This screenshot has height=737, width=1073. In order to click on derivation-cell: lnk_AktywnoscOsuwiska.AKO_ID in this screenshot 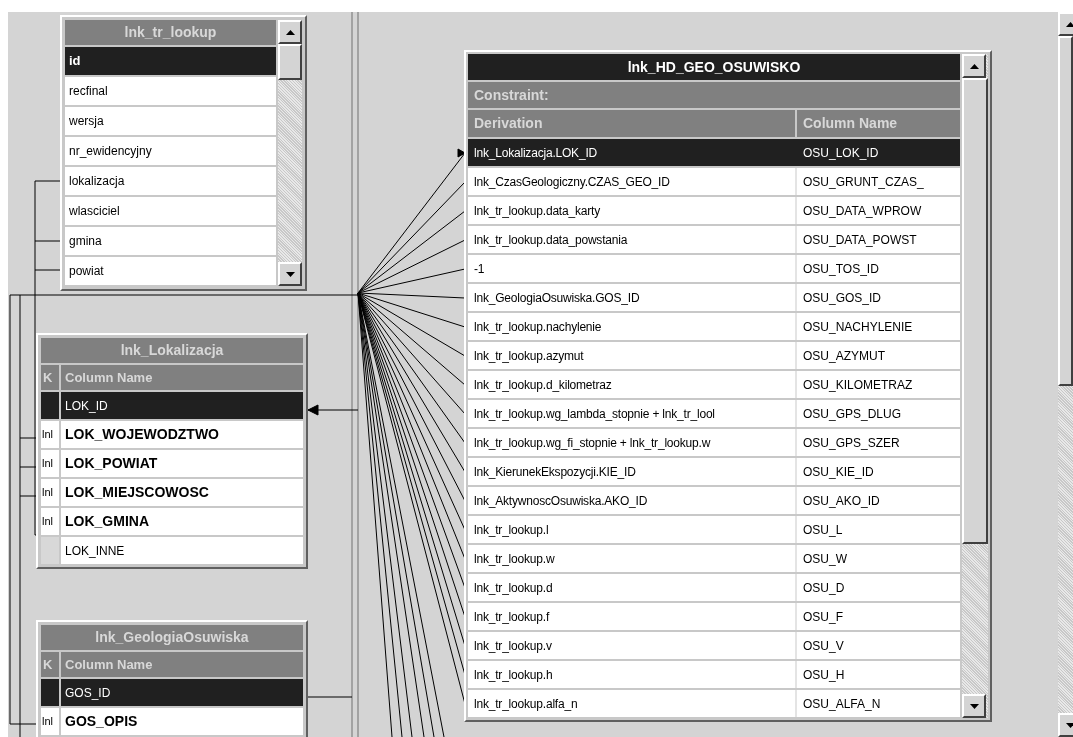, I will do `click(631, 500)`.